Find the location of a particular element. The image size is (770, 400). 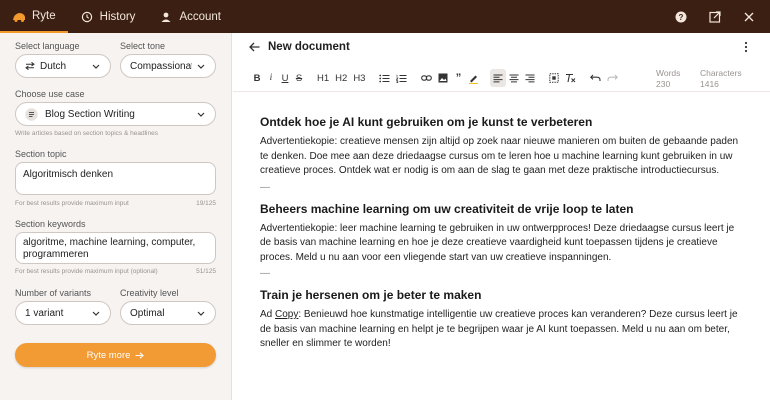

bullet-list-icon is located at coordinates (384, 78).